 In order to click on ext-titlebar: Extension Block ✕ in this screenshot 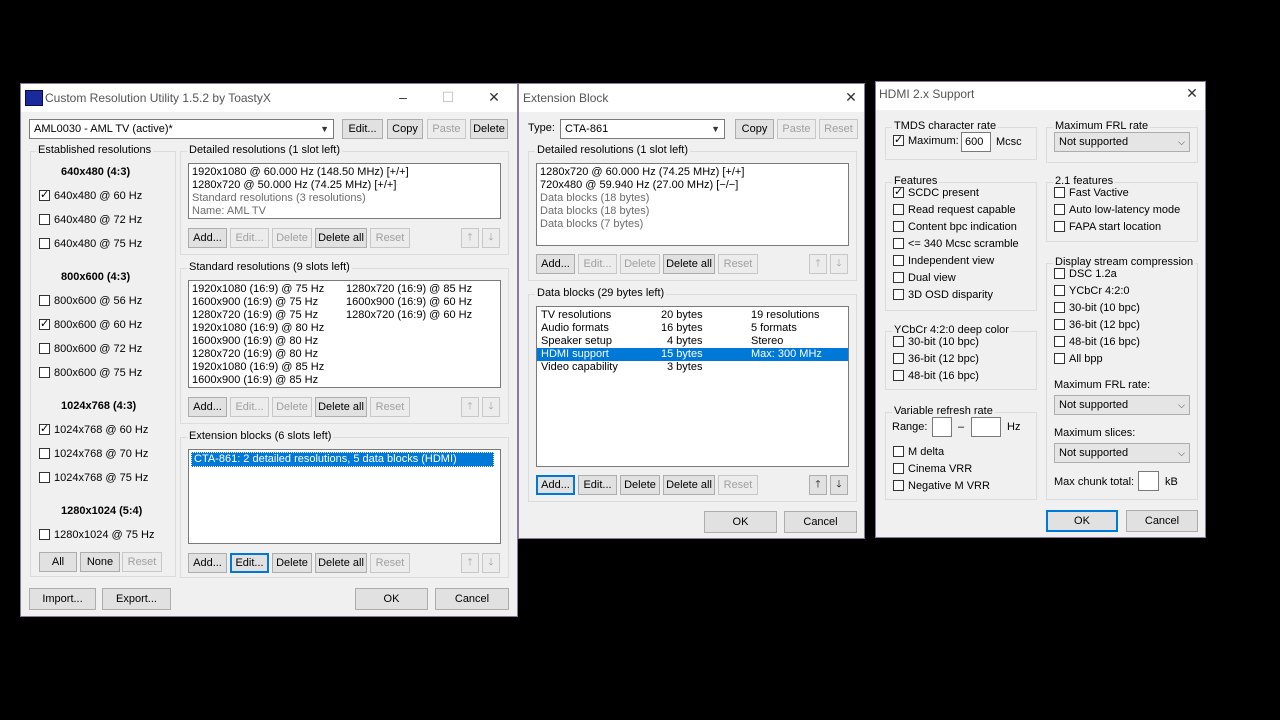, I will do `click(691, 98)`.